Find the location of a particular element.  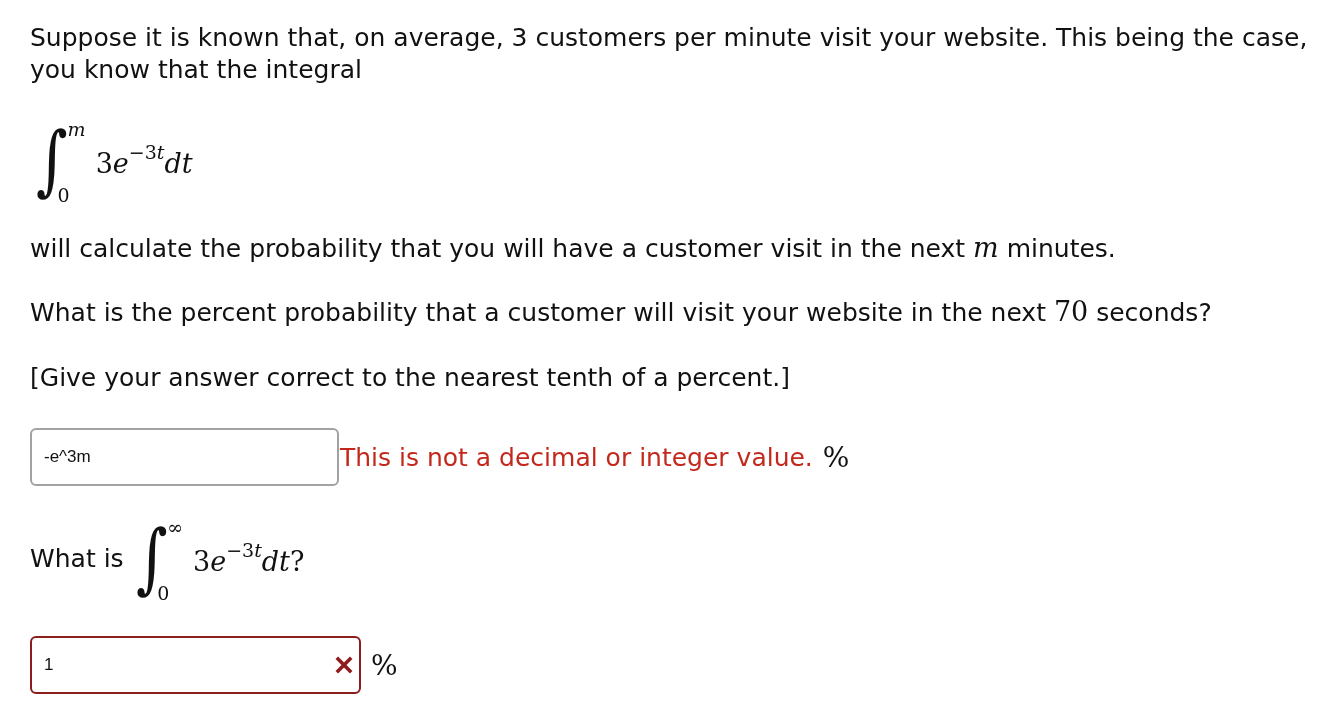

instruction-text: [Give your answer correct to the nearest tenth of a percent.] is located at coordinates (410, 378).